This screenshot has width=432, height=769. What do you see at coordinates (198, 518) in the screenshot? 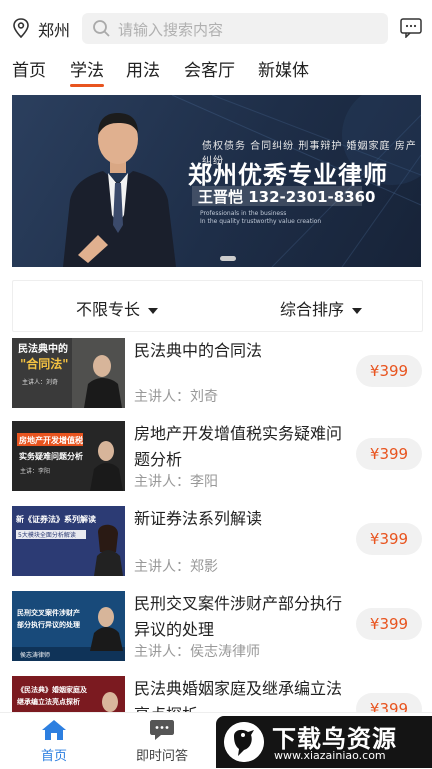
I see `course-title: 新证券法系列解读` at bounding box center [198, 518].